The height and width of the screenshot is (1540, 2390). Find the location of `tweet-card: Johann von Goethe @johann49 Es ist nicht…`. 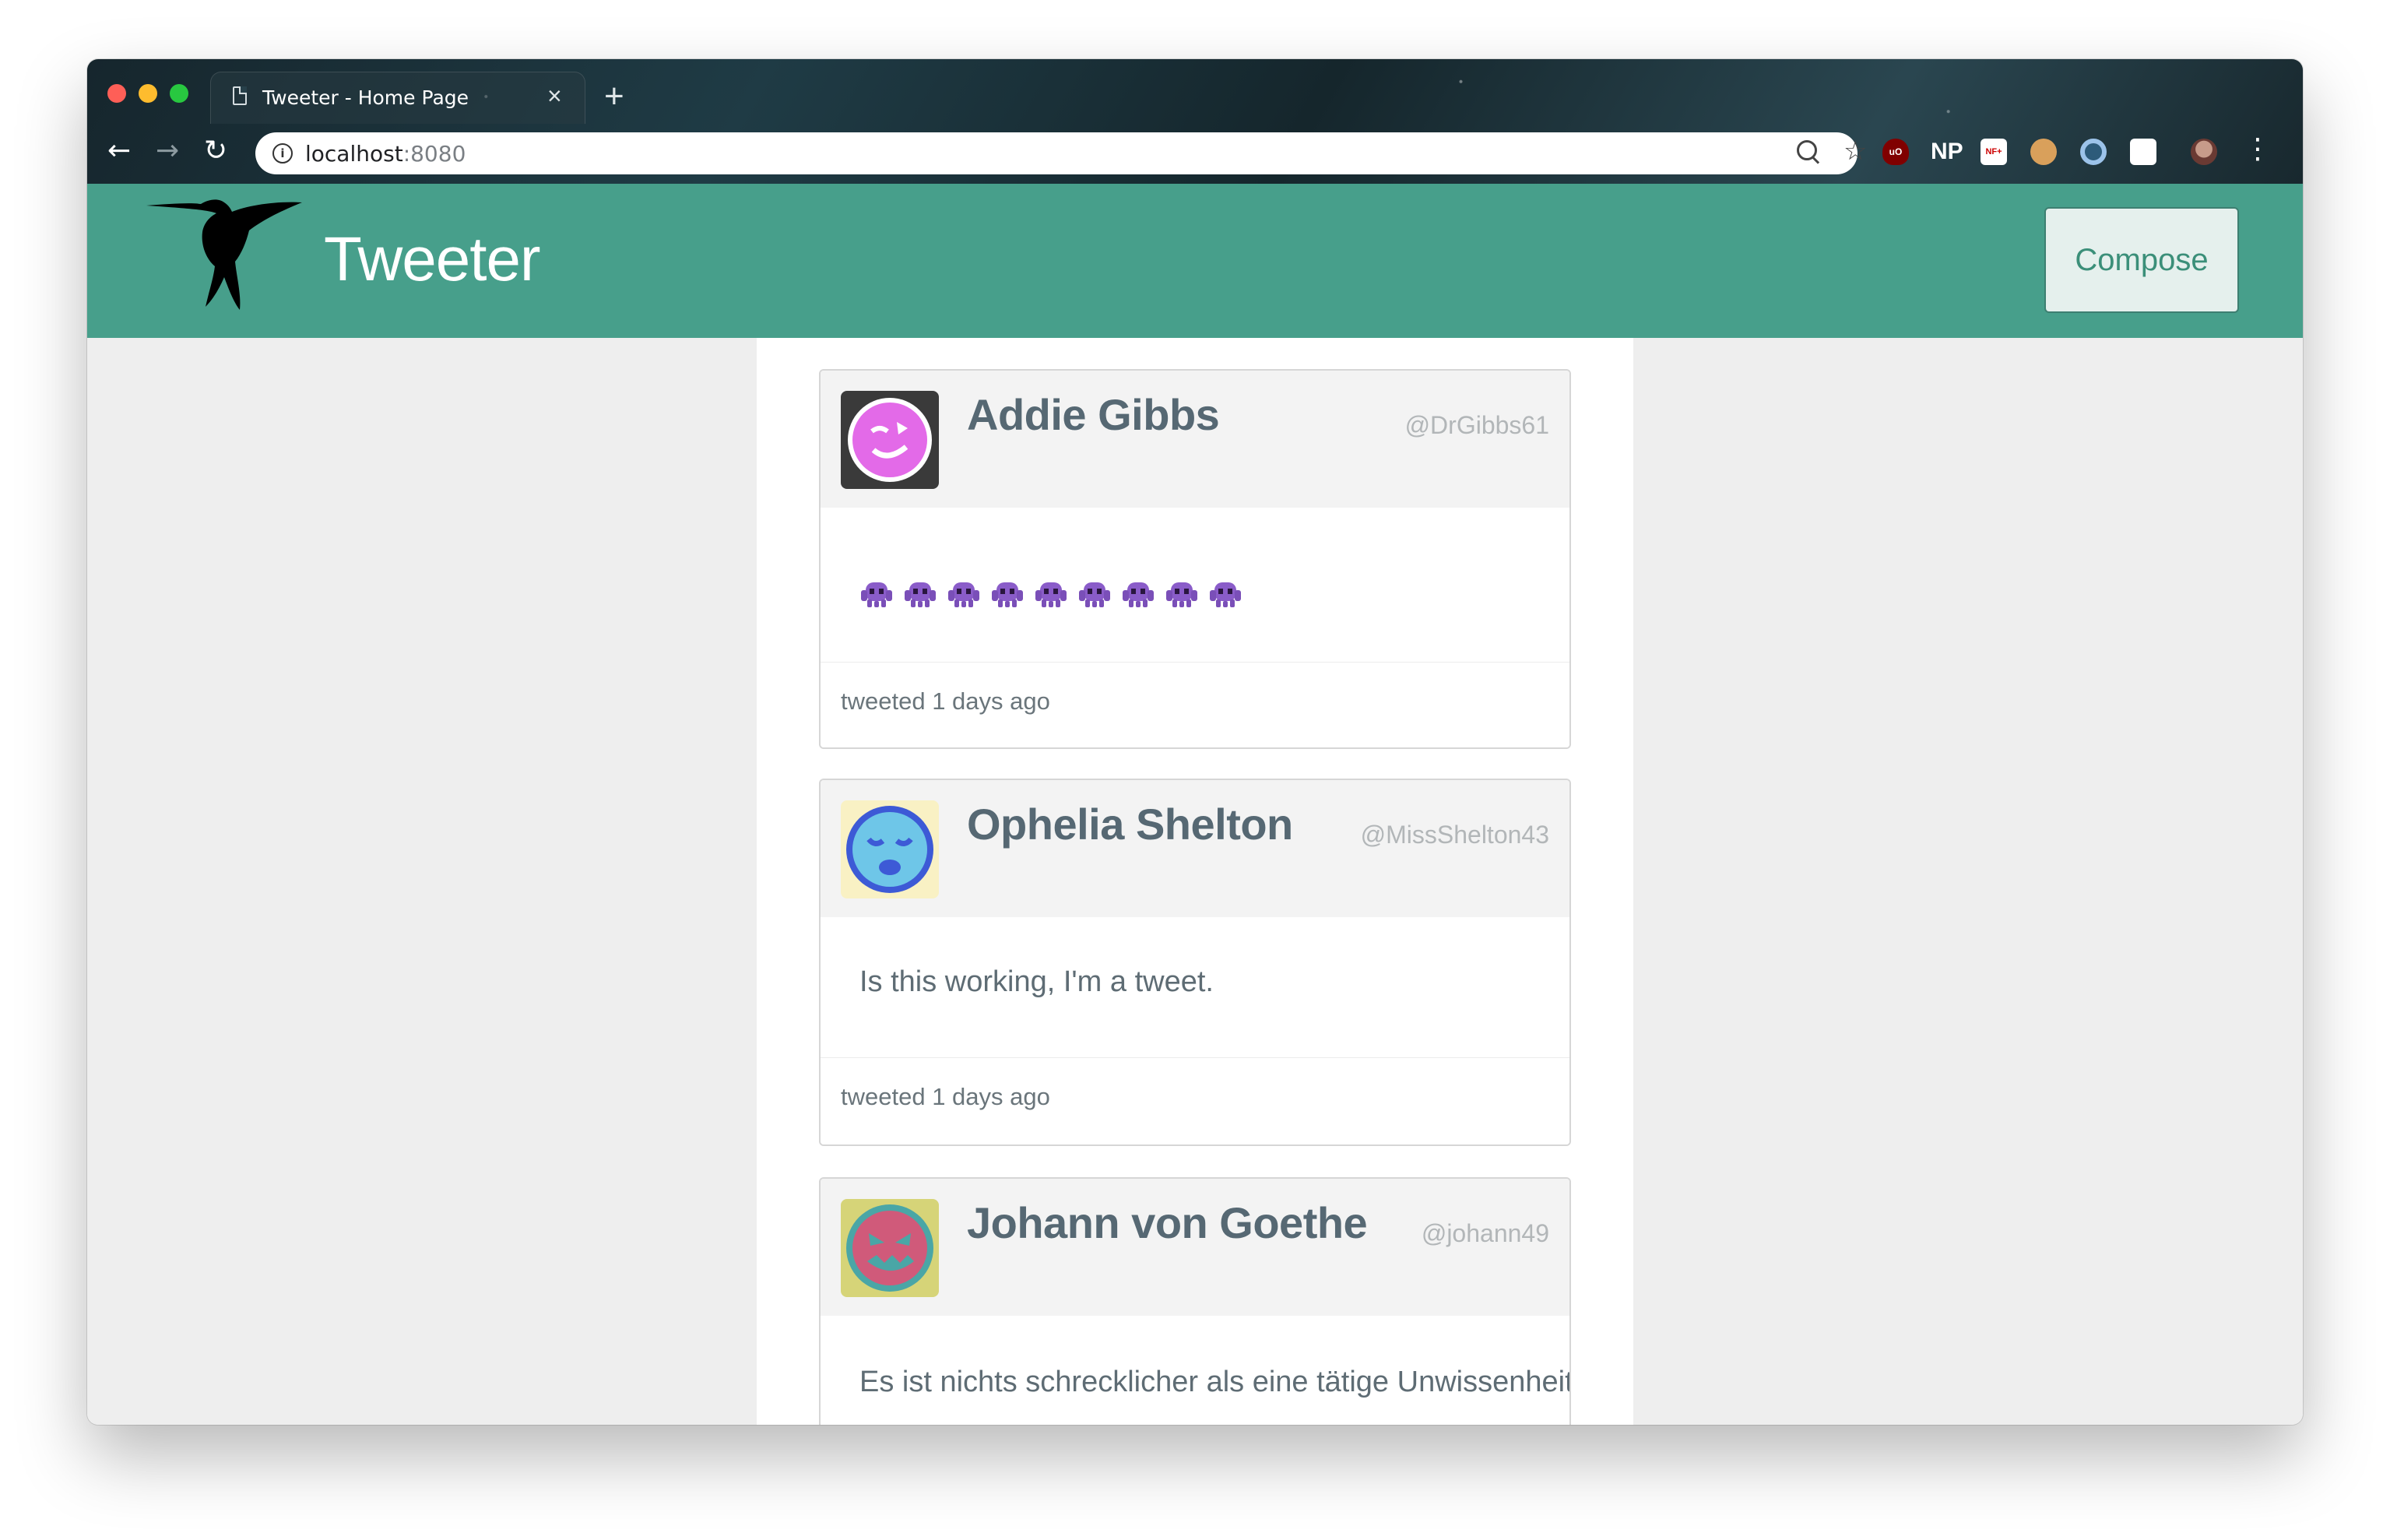

tweet-card: Johann von Goethe @johann49 Es ist nicht… is located at coordinates (1195, 1301).